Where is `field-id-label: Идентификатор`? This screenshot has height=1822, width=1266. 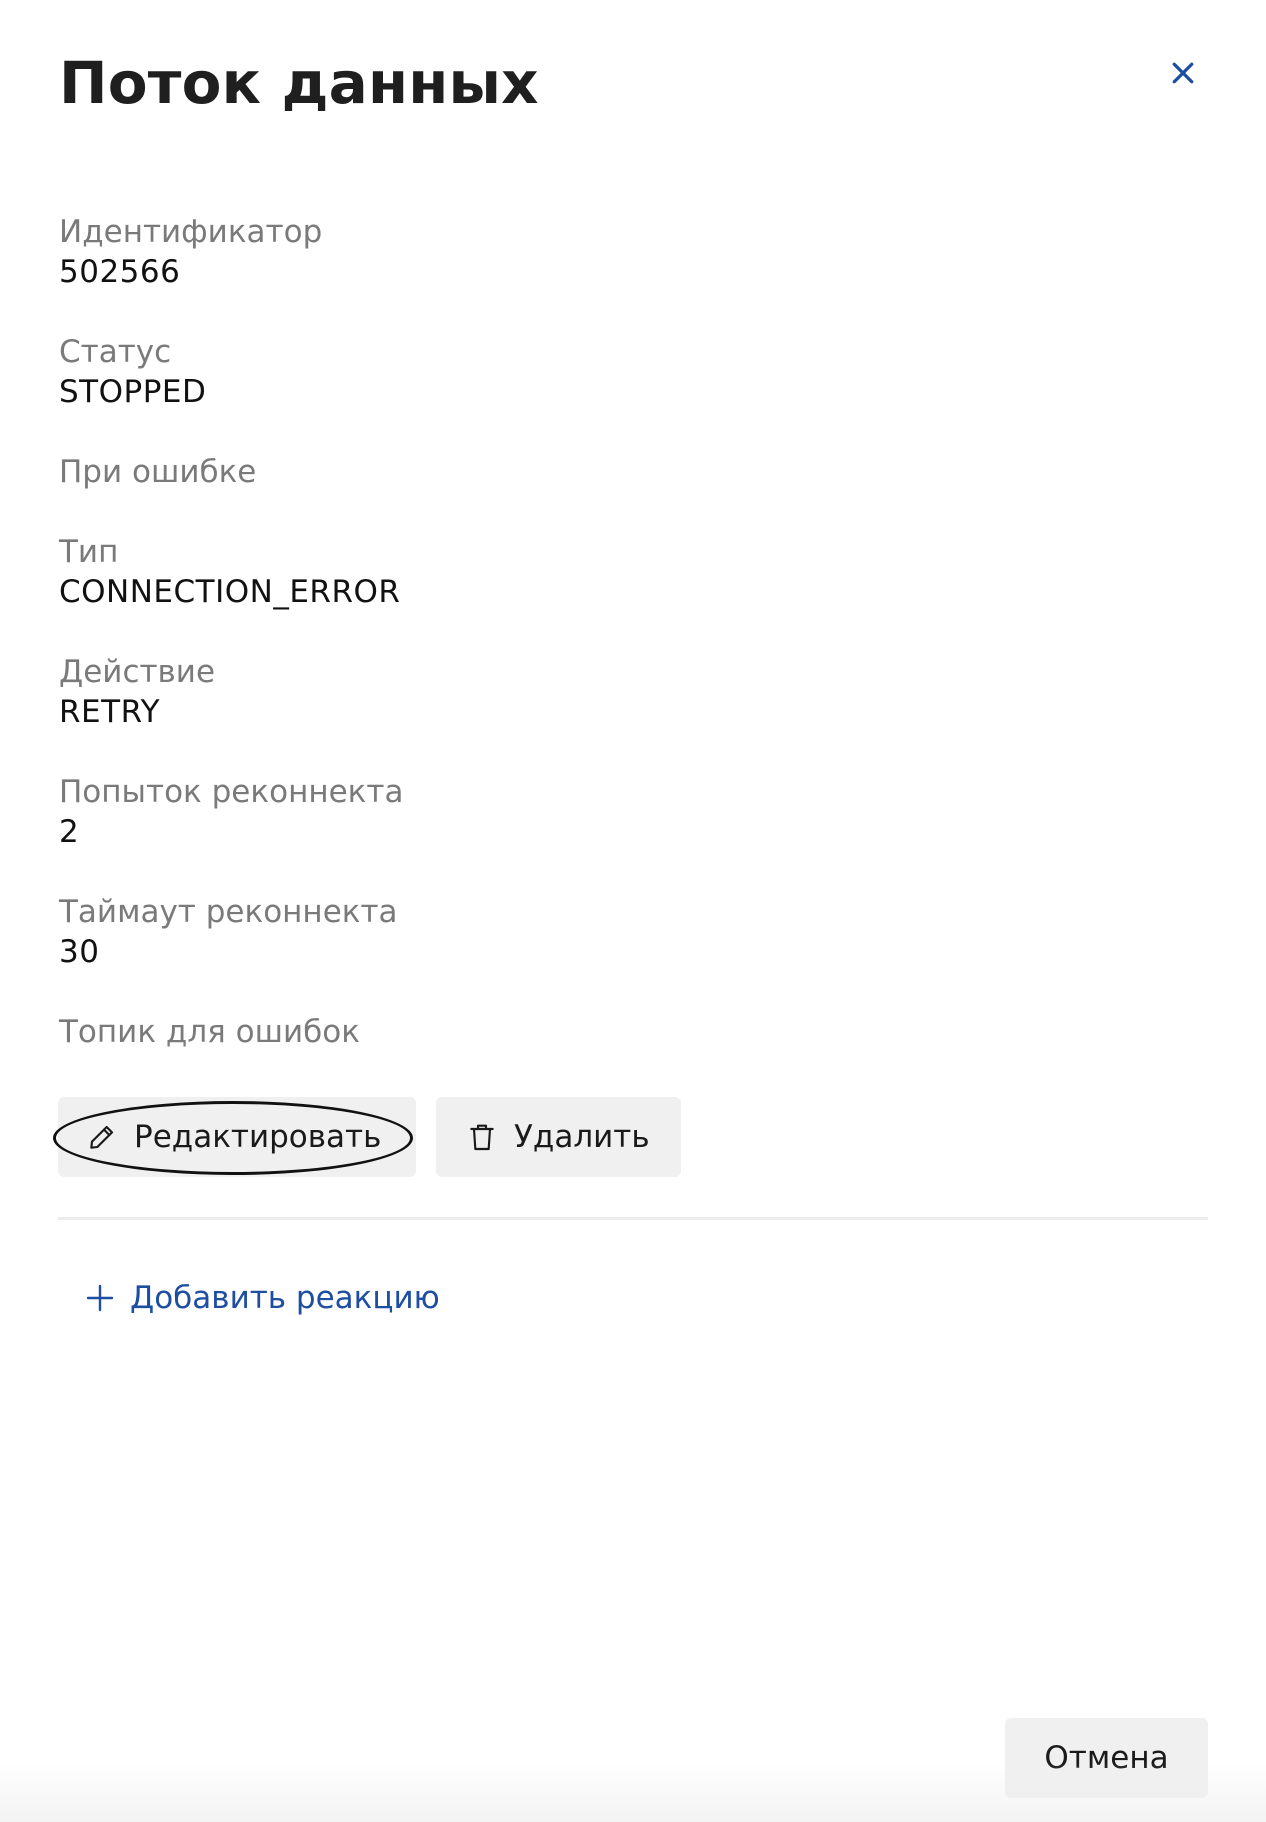
field-id-label: Идентификатор is located at coordinates (191, 232).